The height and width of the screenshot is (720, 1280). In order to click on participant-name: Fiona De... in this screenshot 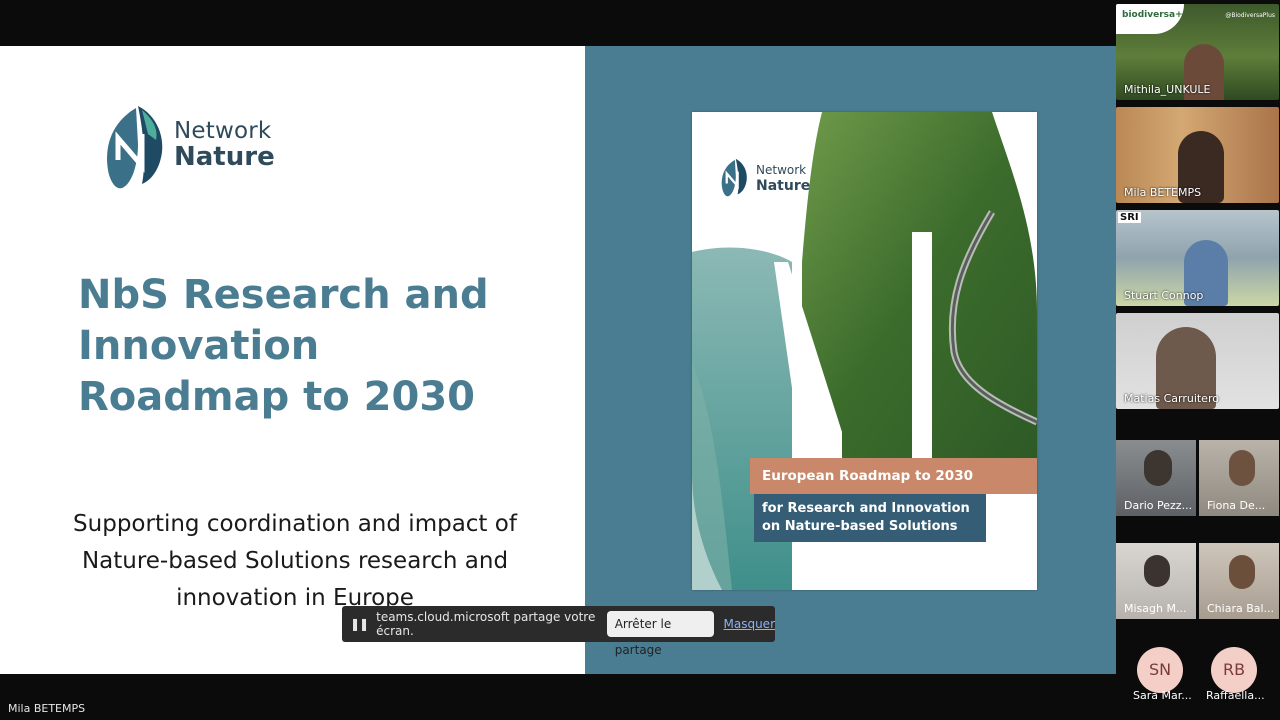, I will do `click(1236, 505)`.